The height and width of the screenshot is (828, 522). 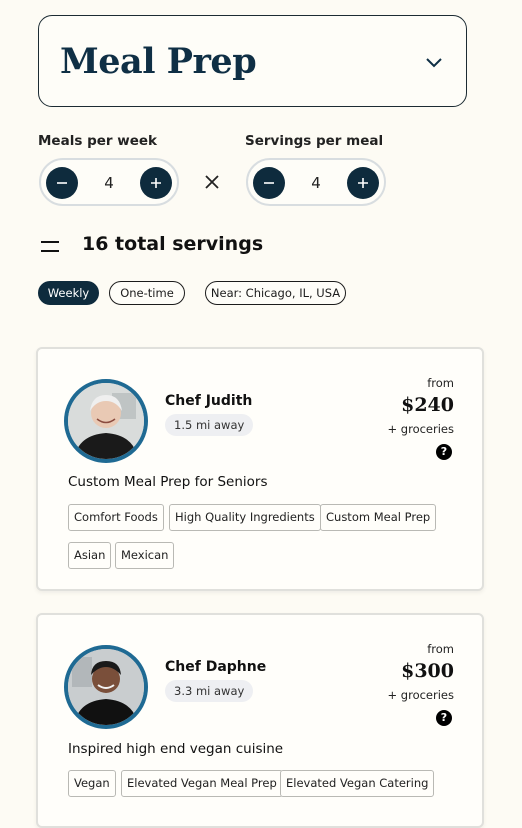 I want to click on cuisine-tag: Custom Meal Prep, so click(x=378, y=517).